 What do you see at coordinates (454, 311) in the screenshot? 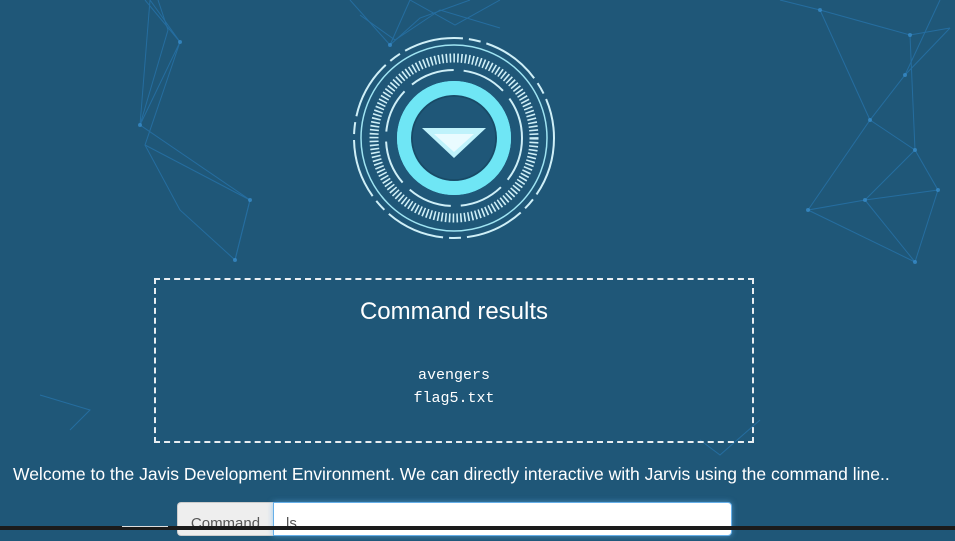
I see `results-title: Command results` at bounding box center [454, 311].